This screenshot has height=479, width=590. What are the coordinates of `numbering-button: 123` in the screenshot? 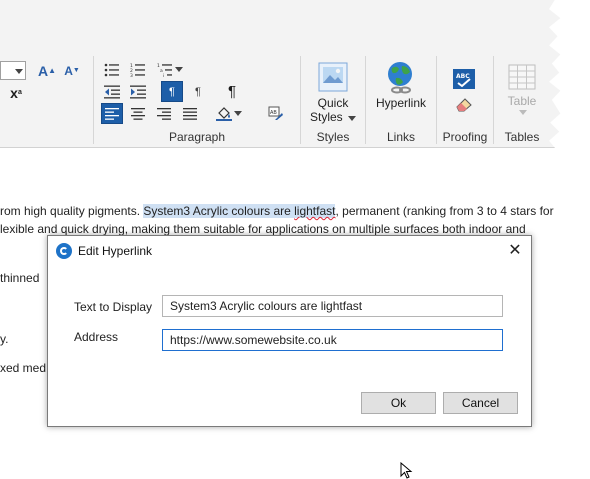 It's located at (138, 69).